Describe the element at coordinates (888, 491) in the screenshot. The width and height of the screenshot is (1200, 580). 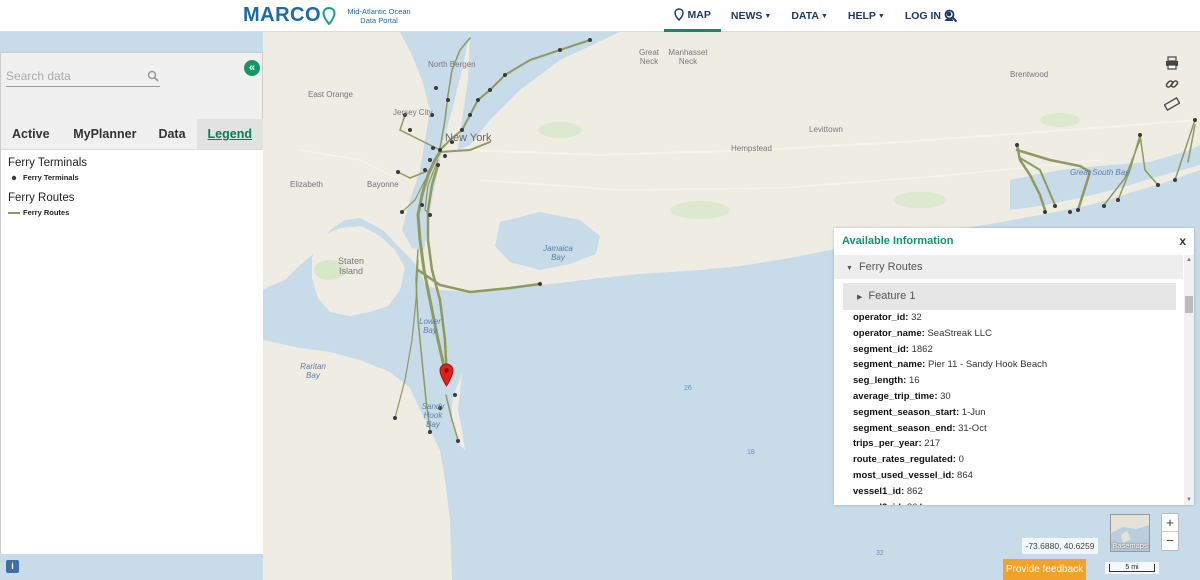
I see `attribute-row: vessel1_id: 862` at that location.